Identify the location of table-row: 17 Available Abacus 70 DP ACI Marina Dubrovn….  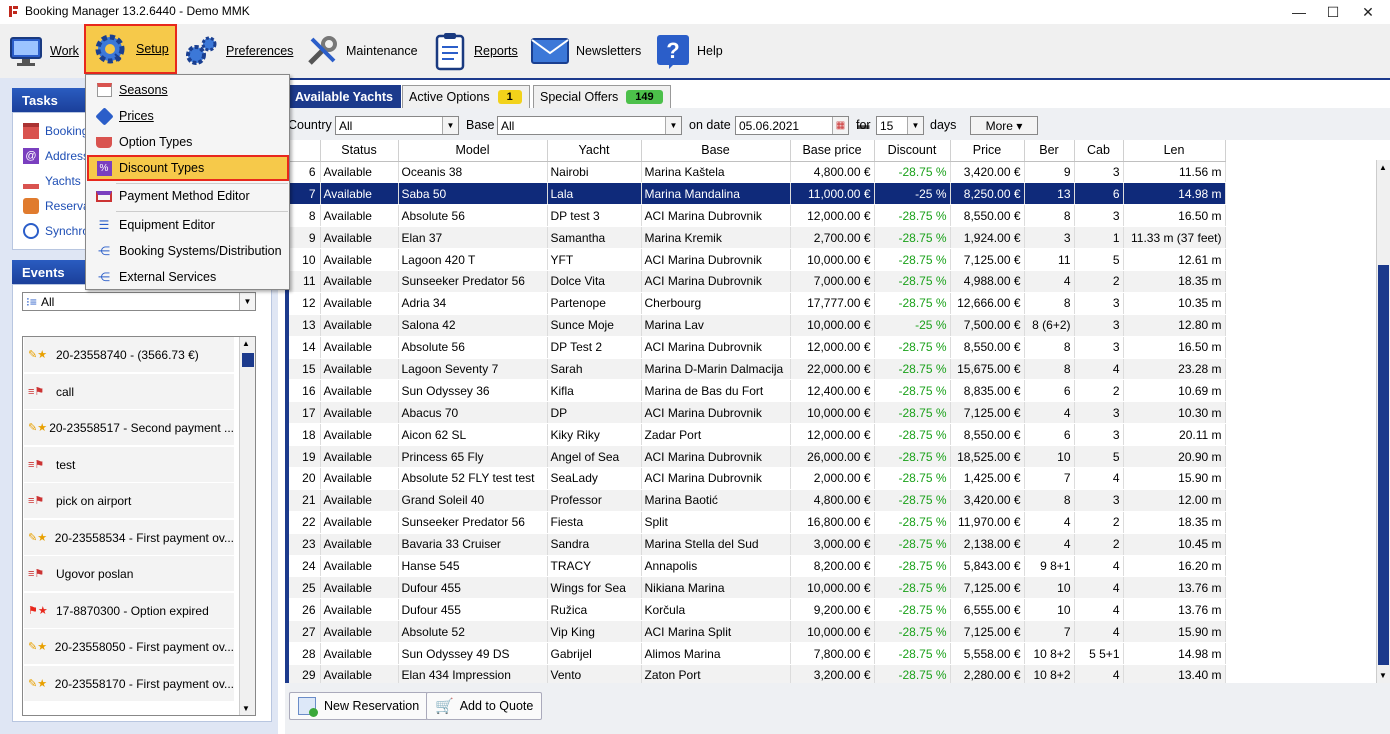
(757, 413).